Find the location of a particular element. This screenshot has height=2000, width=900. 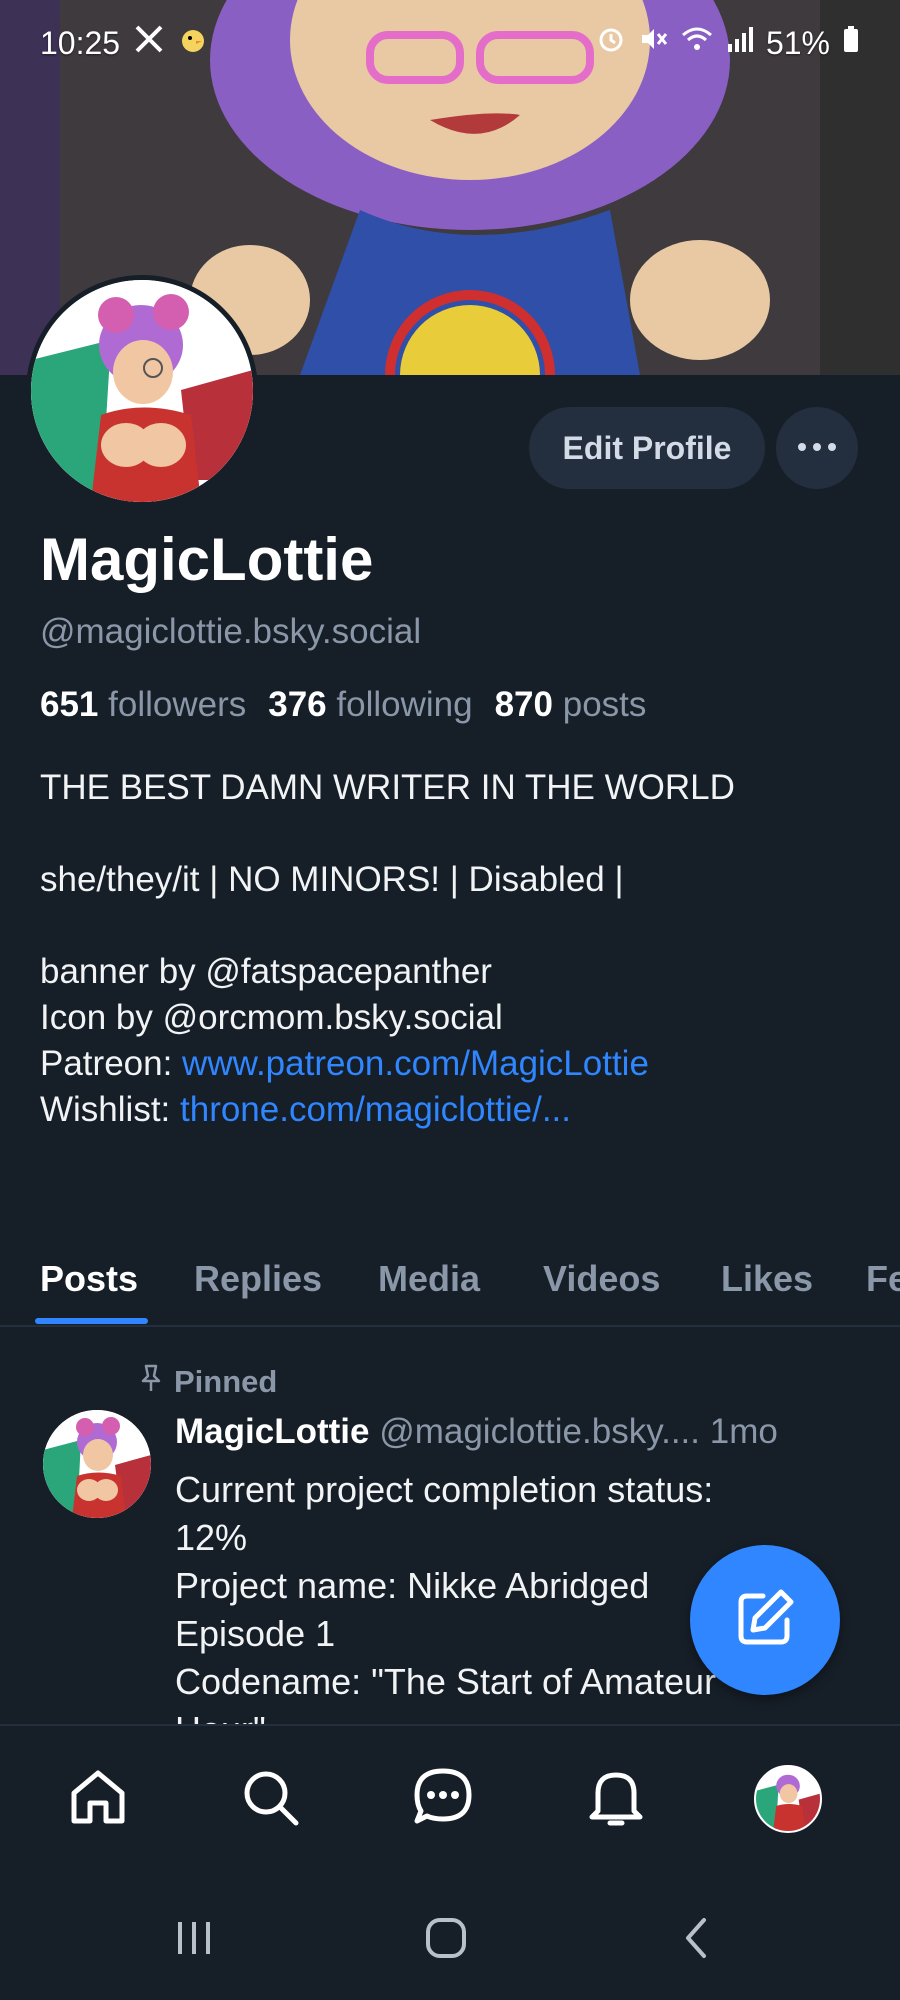

tab-feeds: Fe is located at coordinates (883, 1279).